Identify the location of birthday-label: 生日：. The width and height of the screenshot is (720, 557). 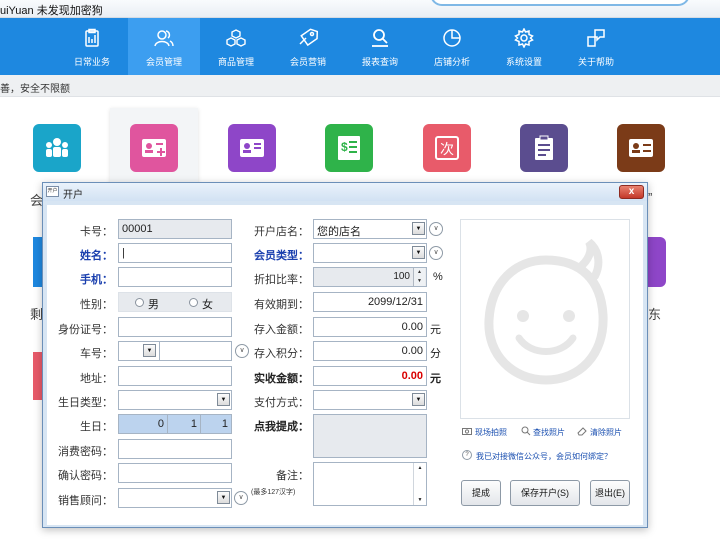
(96, 427).